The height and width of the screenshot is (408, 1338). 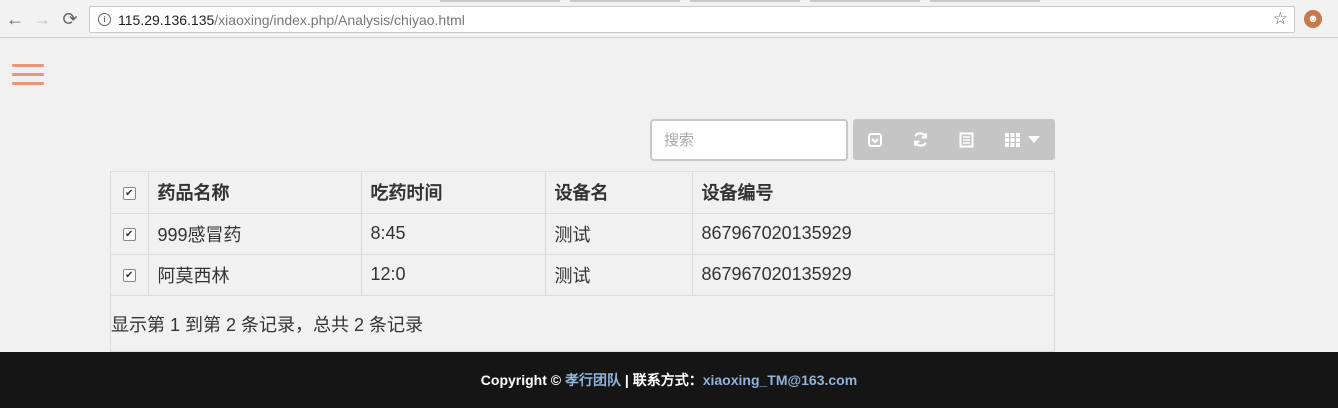 I want to click on select-all-checkbox: ✔, so click(x=129, y=193).